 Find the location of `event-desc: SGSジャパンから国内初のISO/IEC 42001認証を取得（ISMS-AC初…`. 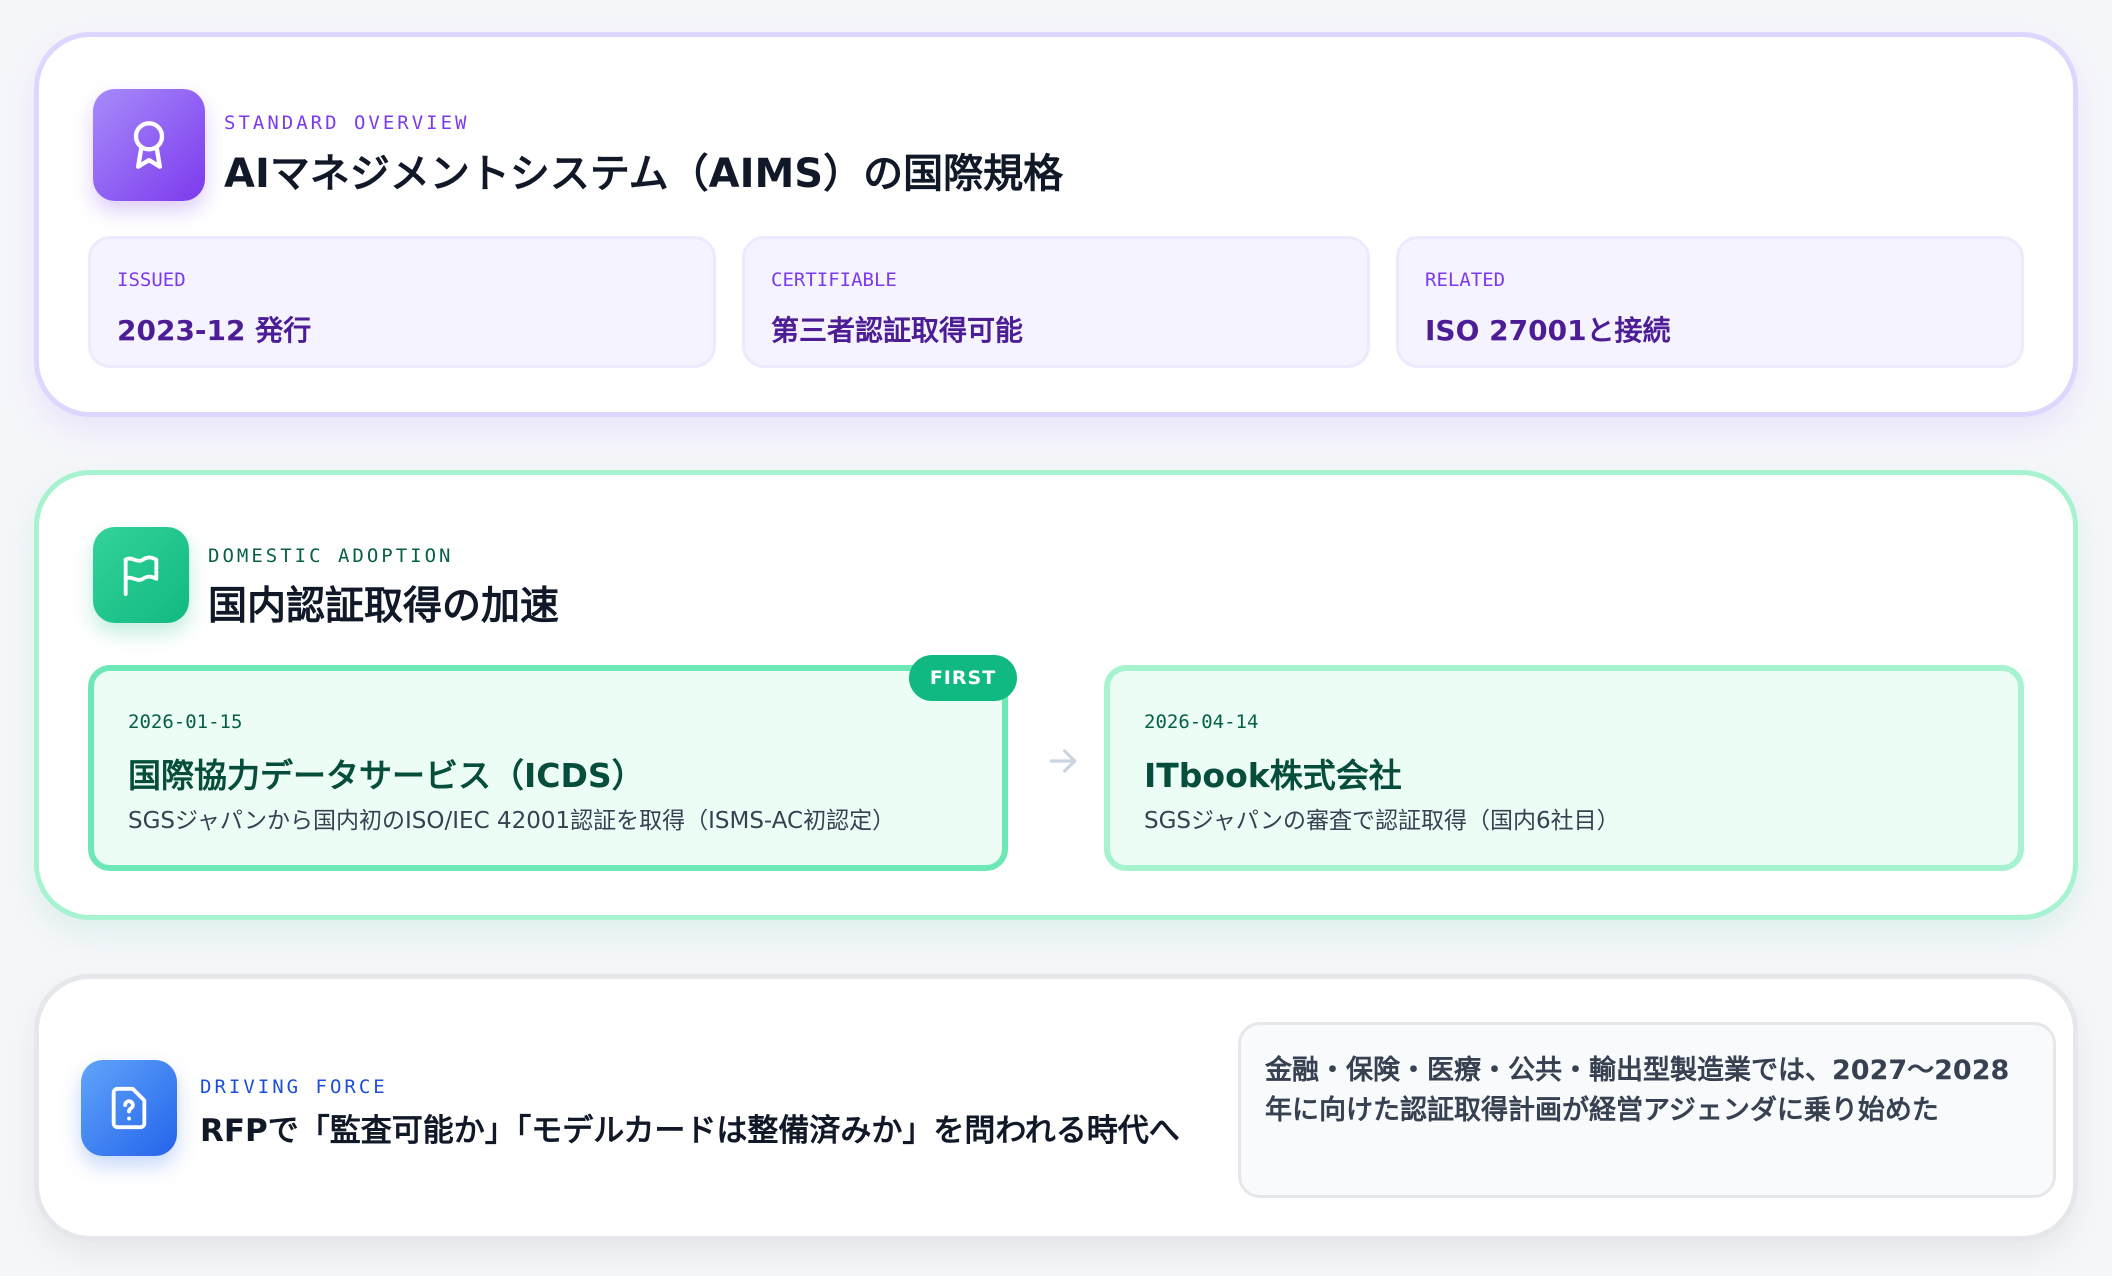

event-desc: SGSジャパンから国内初のISO/IEC 42001認証を取得（ISMS-AC初… is located at coordinates (512, 821).